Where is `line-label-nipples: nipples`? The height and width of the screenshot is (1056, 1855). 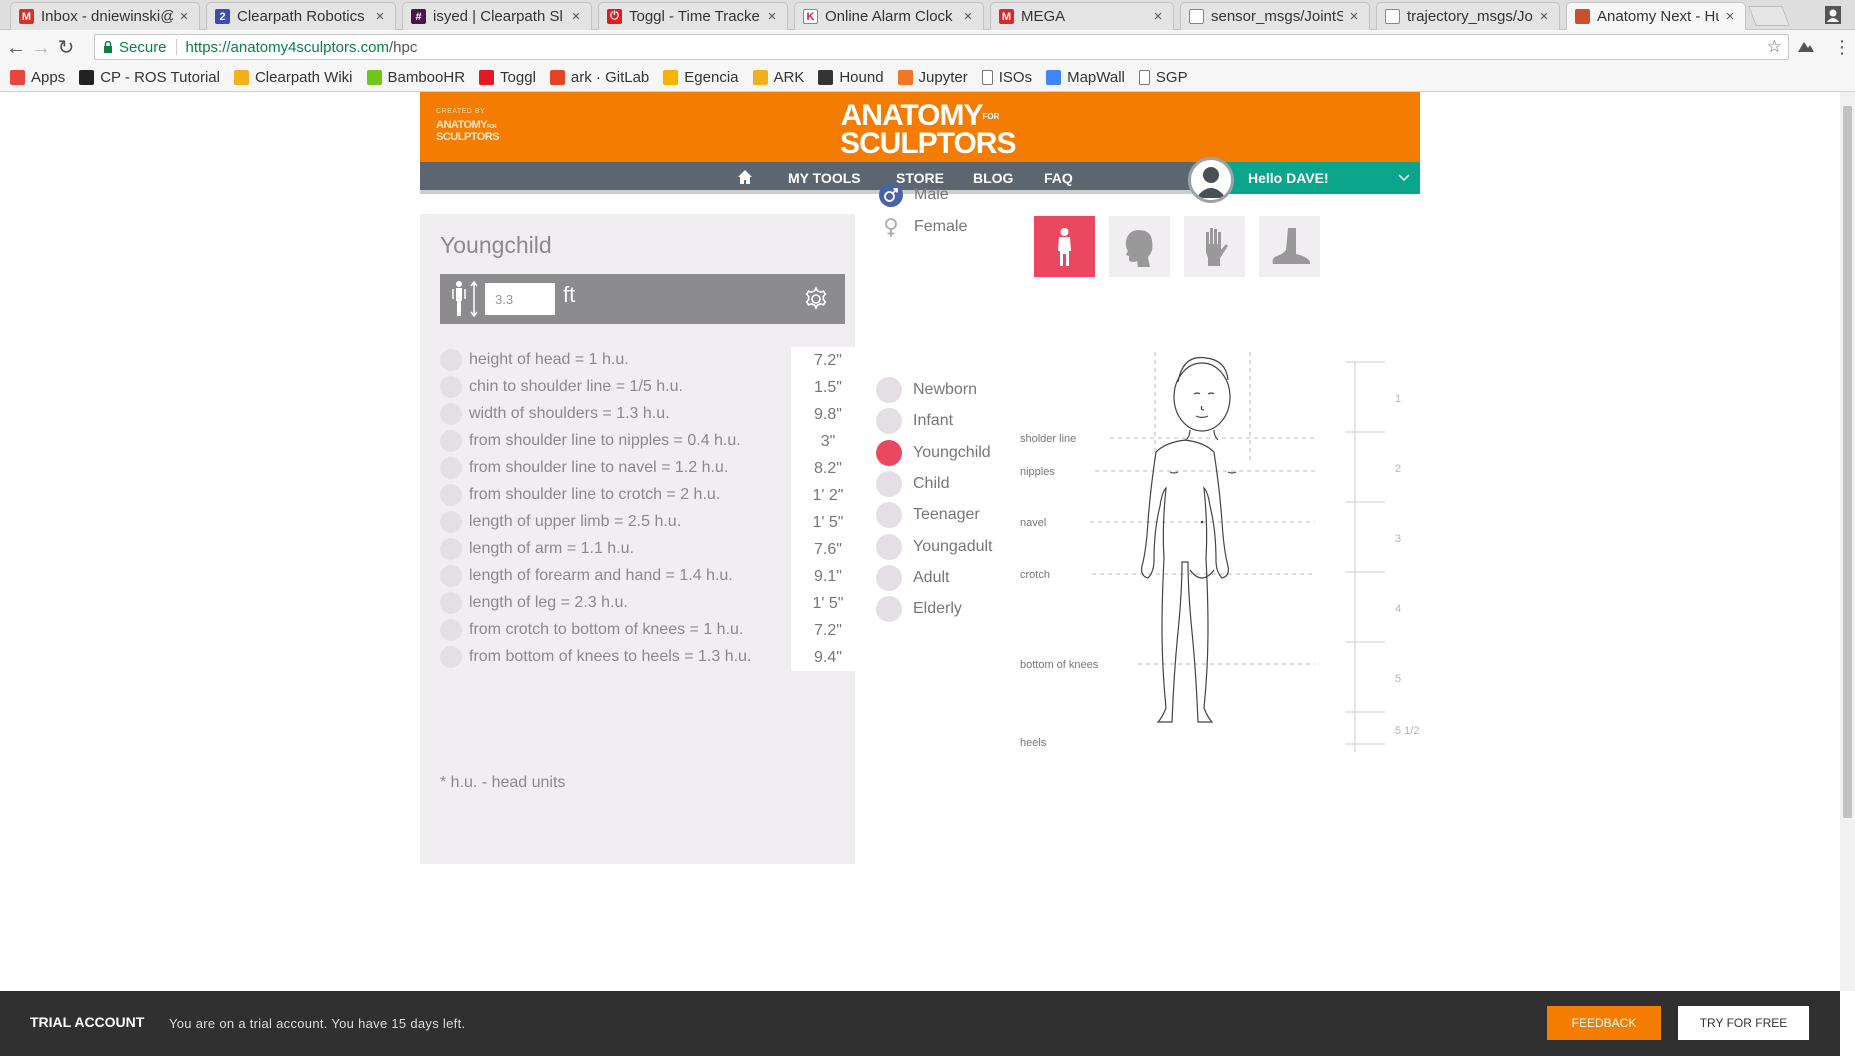 line-label-nipples: nipples is located at coordinates (1037, 472).